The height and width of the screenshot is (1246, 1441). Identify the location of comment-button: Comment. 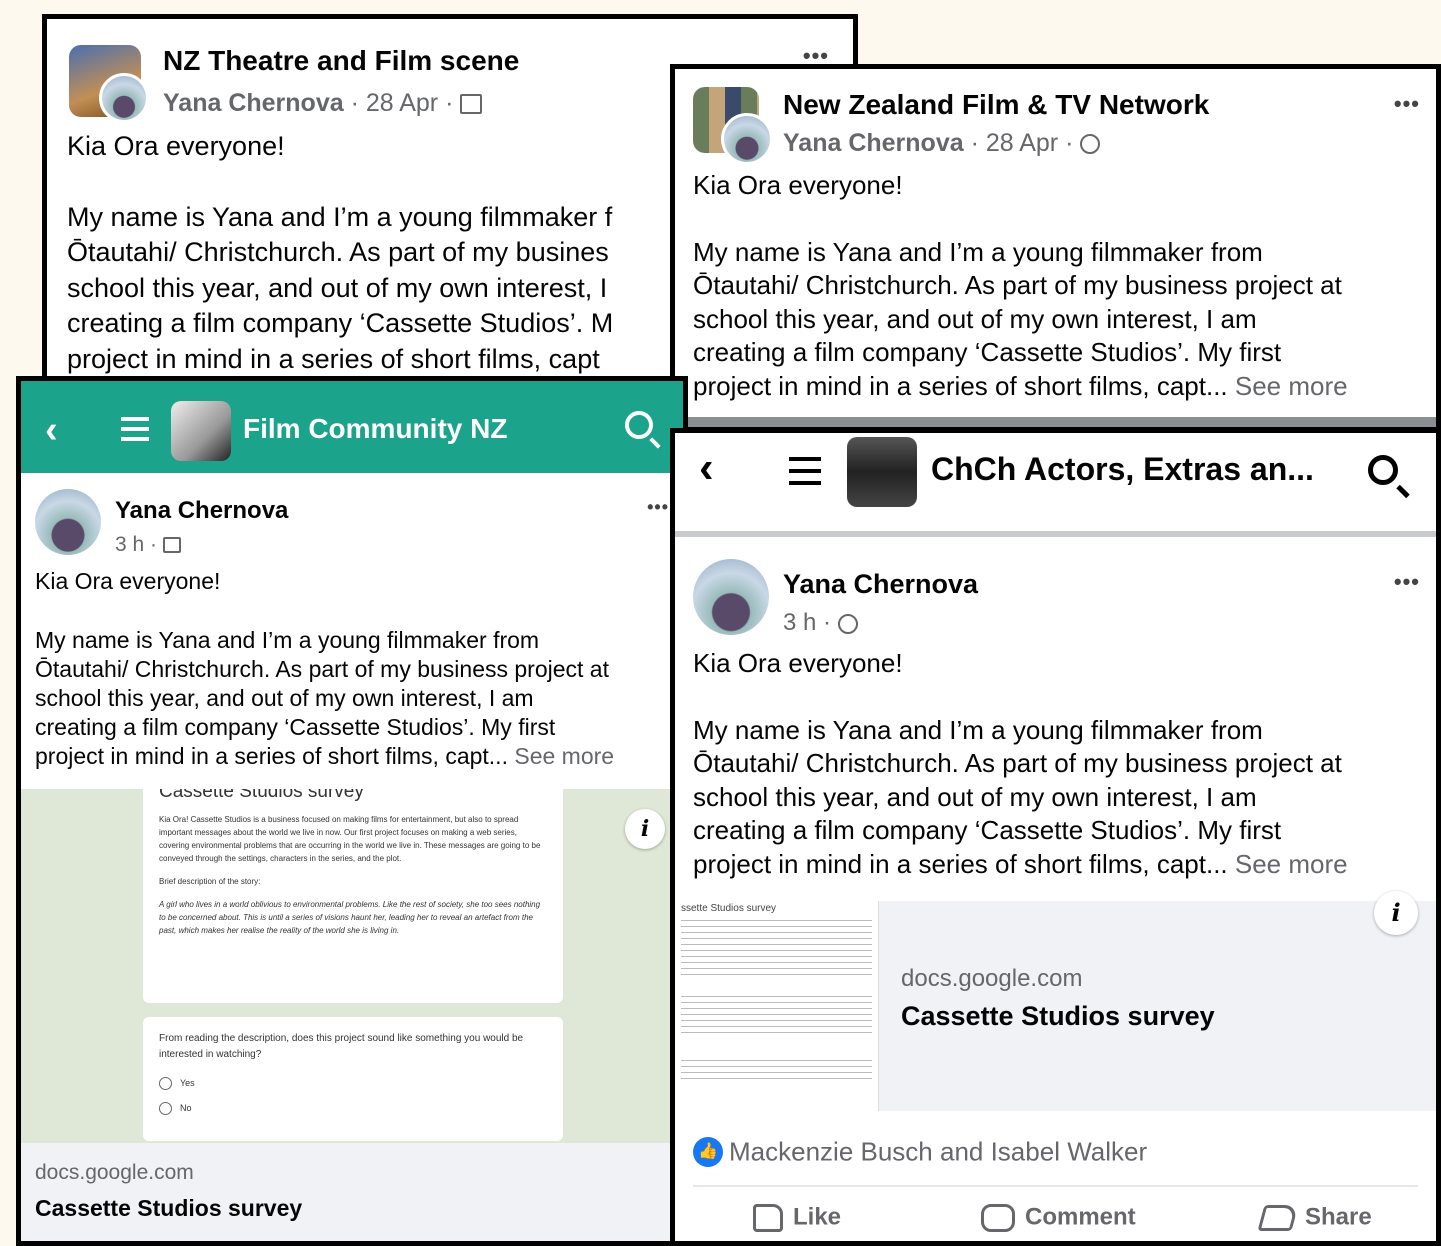
(1058, 1217).